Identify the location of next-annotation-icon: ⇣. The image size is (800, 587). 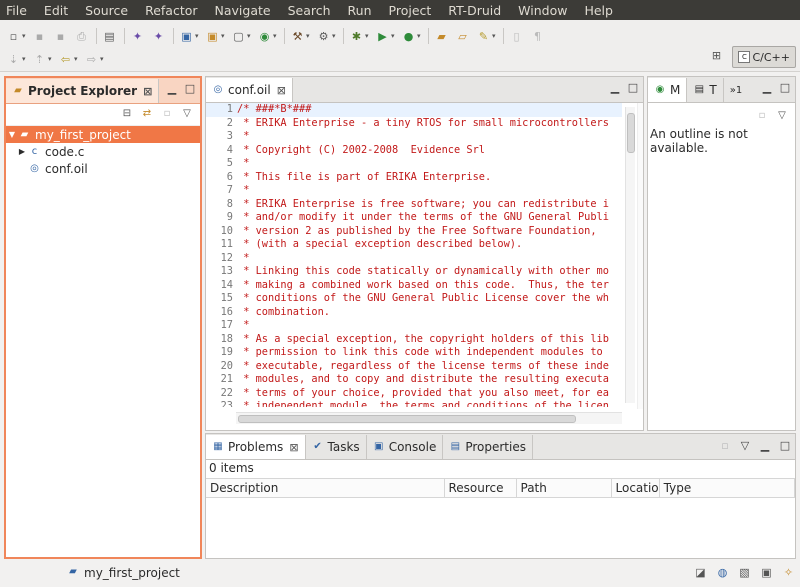
(13, 59).